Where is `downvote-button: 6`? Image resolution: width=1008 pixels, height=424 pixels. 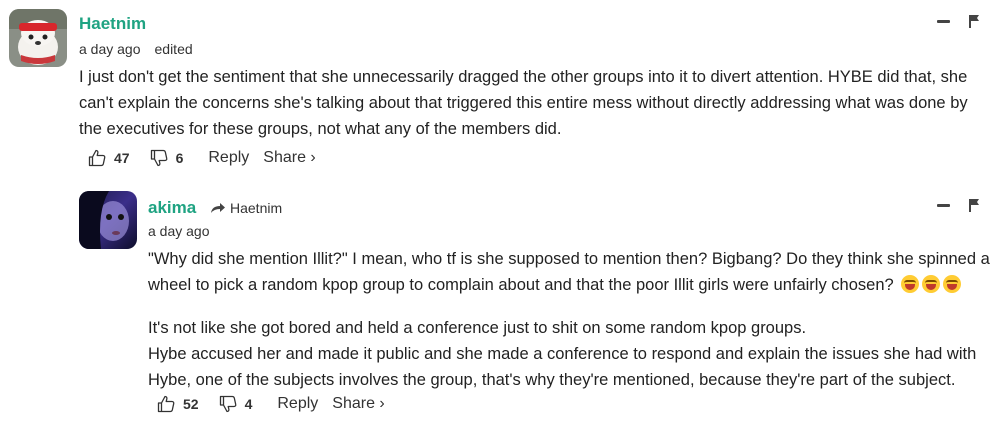
downvote-button: 6 is located at coordinates (167, 158).